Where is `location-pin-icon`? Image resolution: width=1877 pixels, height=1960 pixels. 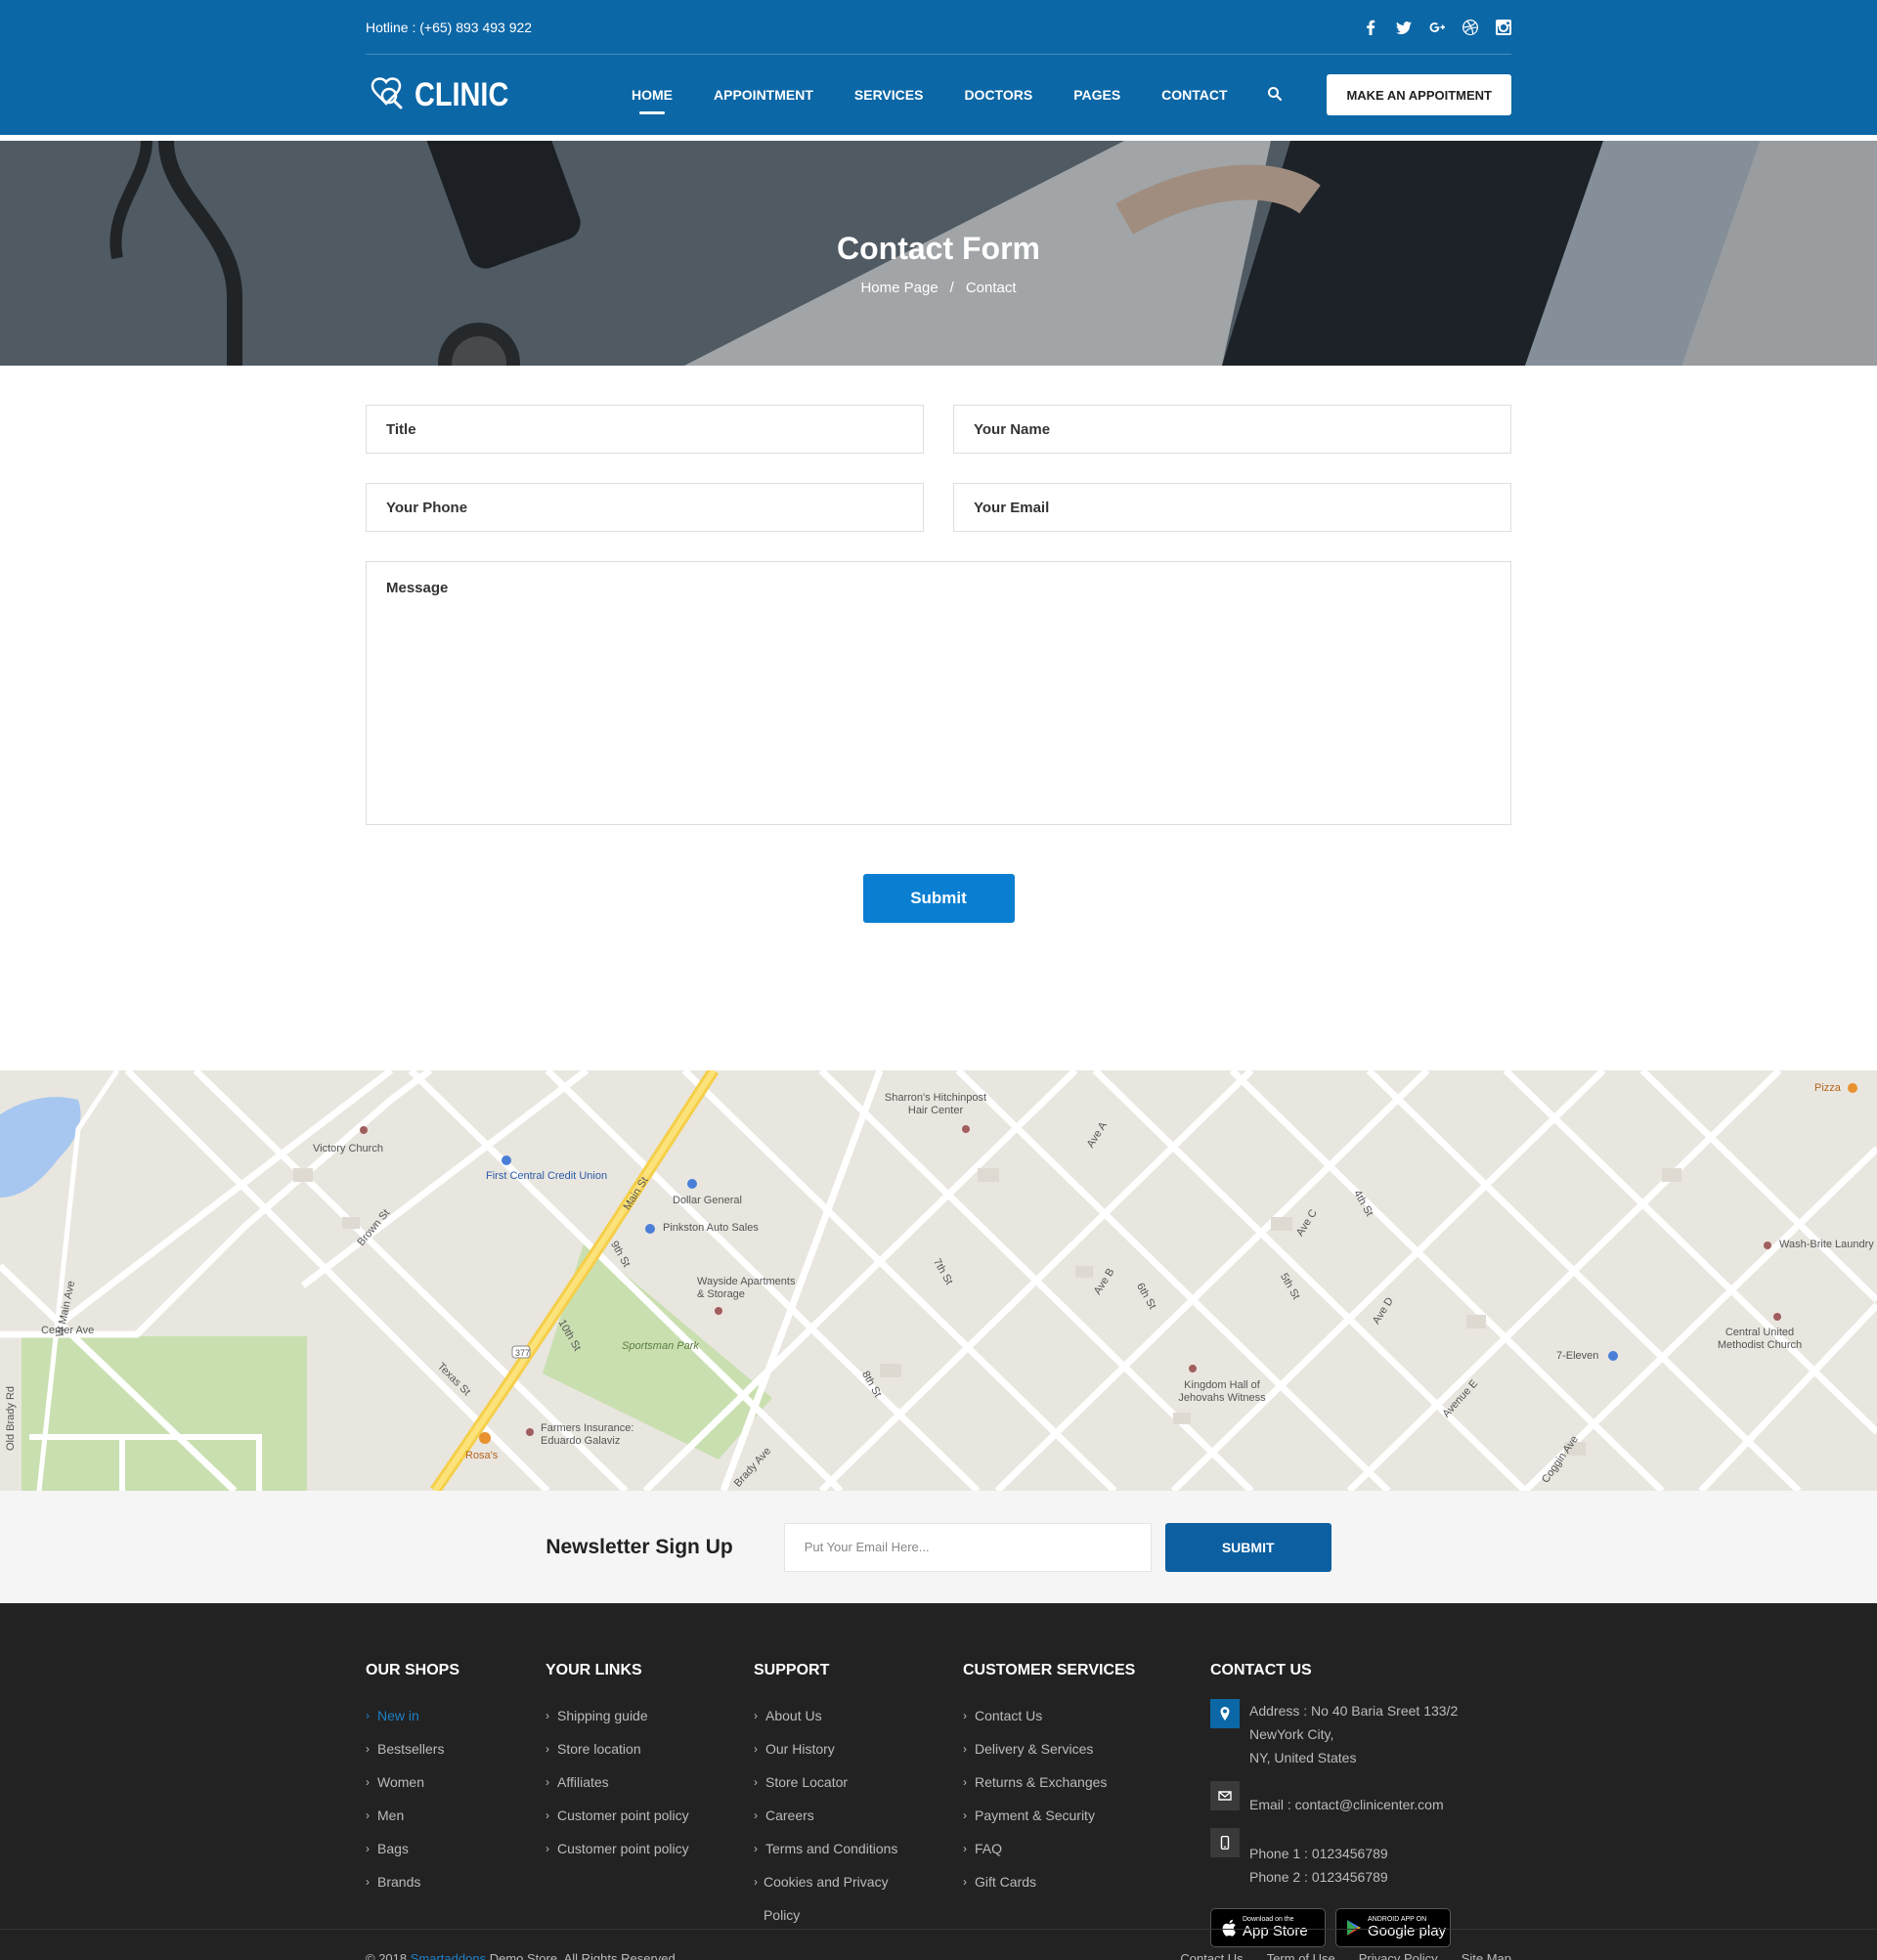 location-pin-icon is located at coordinates (1225, 1713).